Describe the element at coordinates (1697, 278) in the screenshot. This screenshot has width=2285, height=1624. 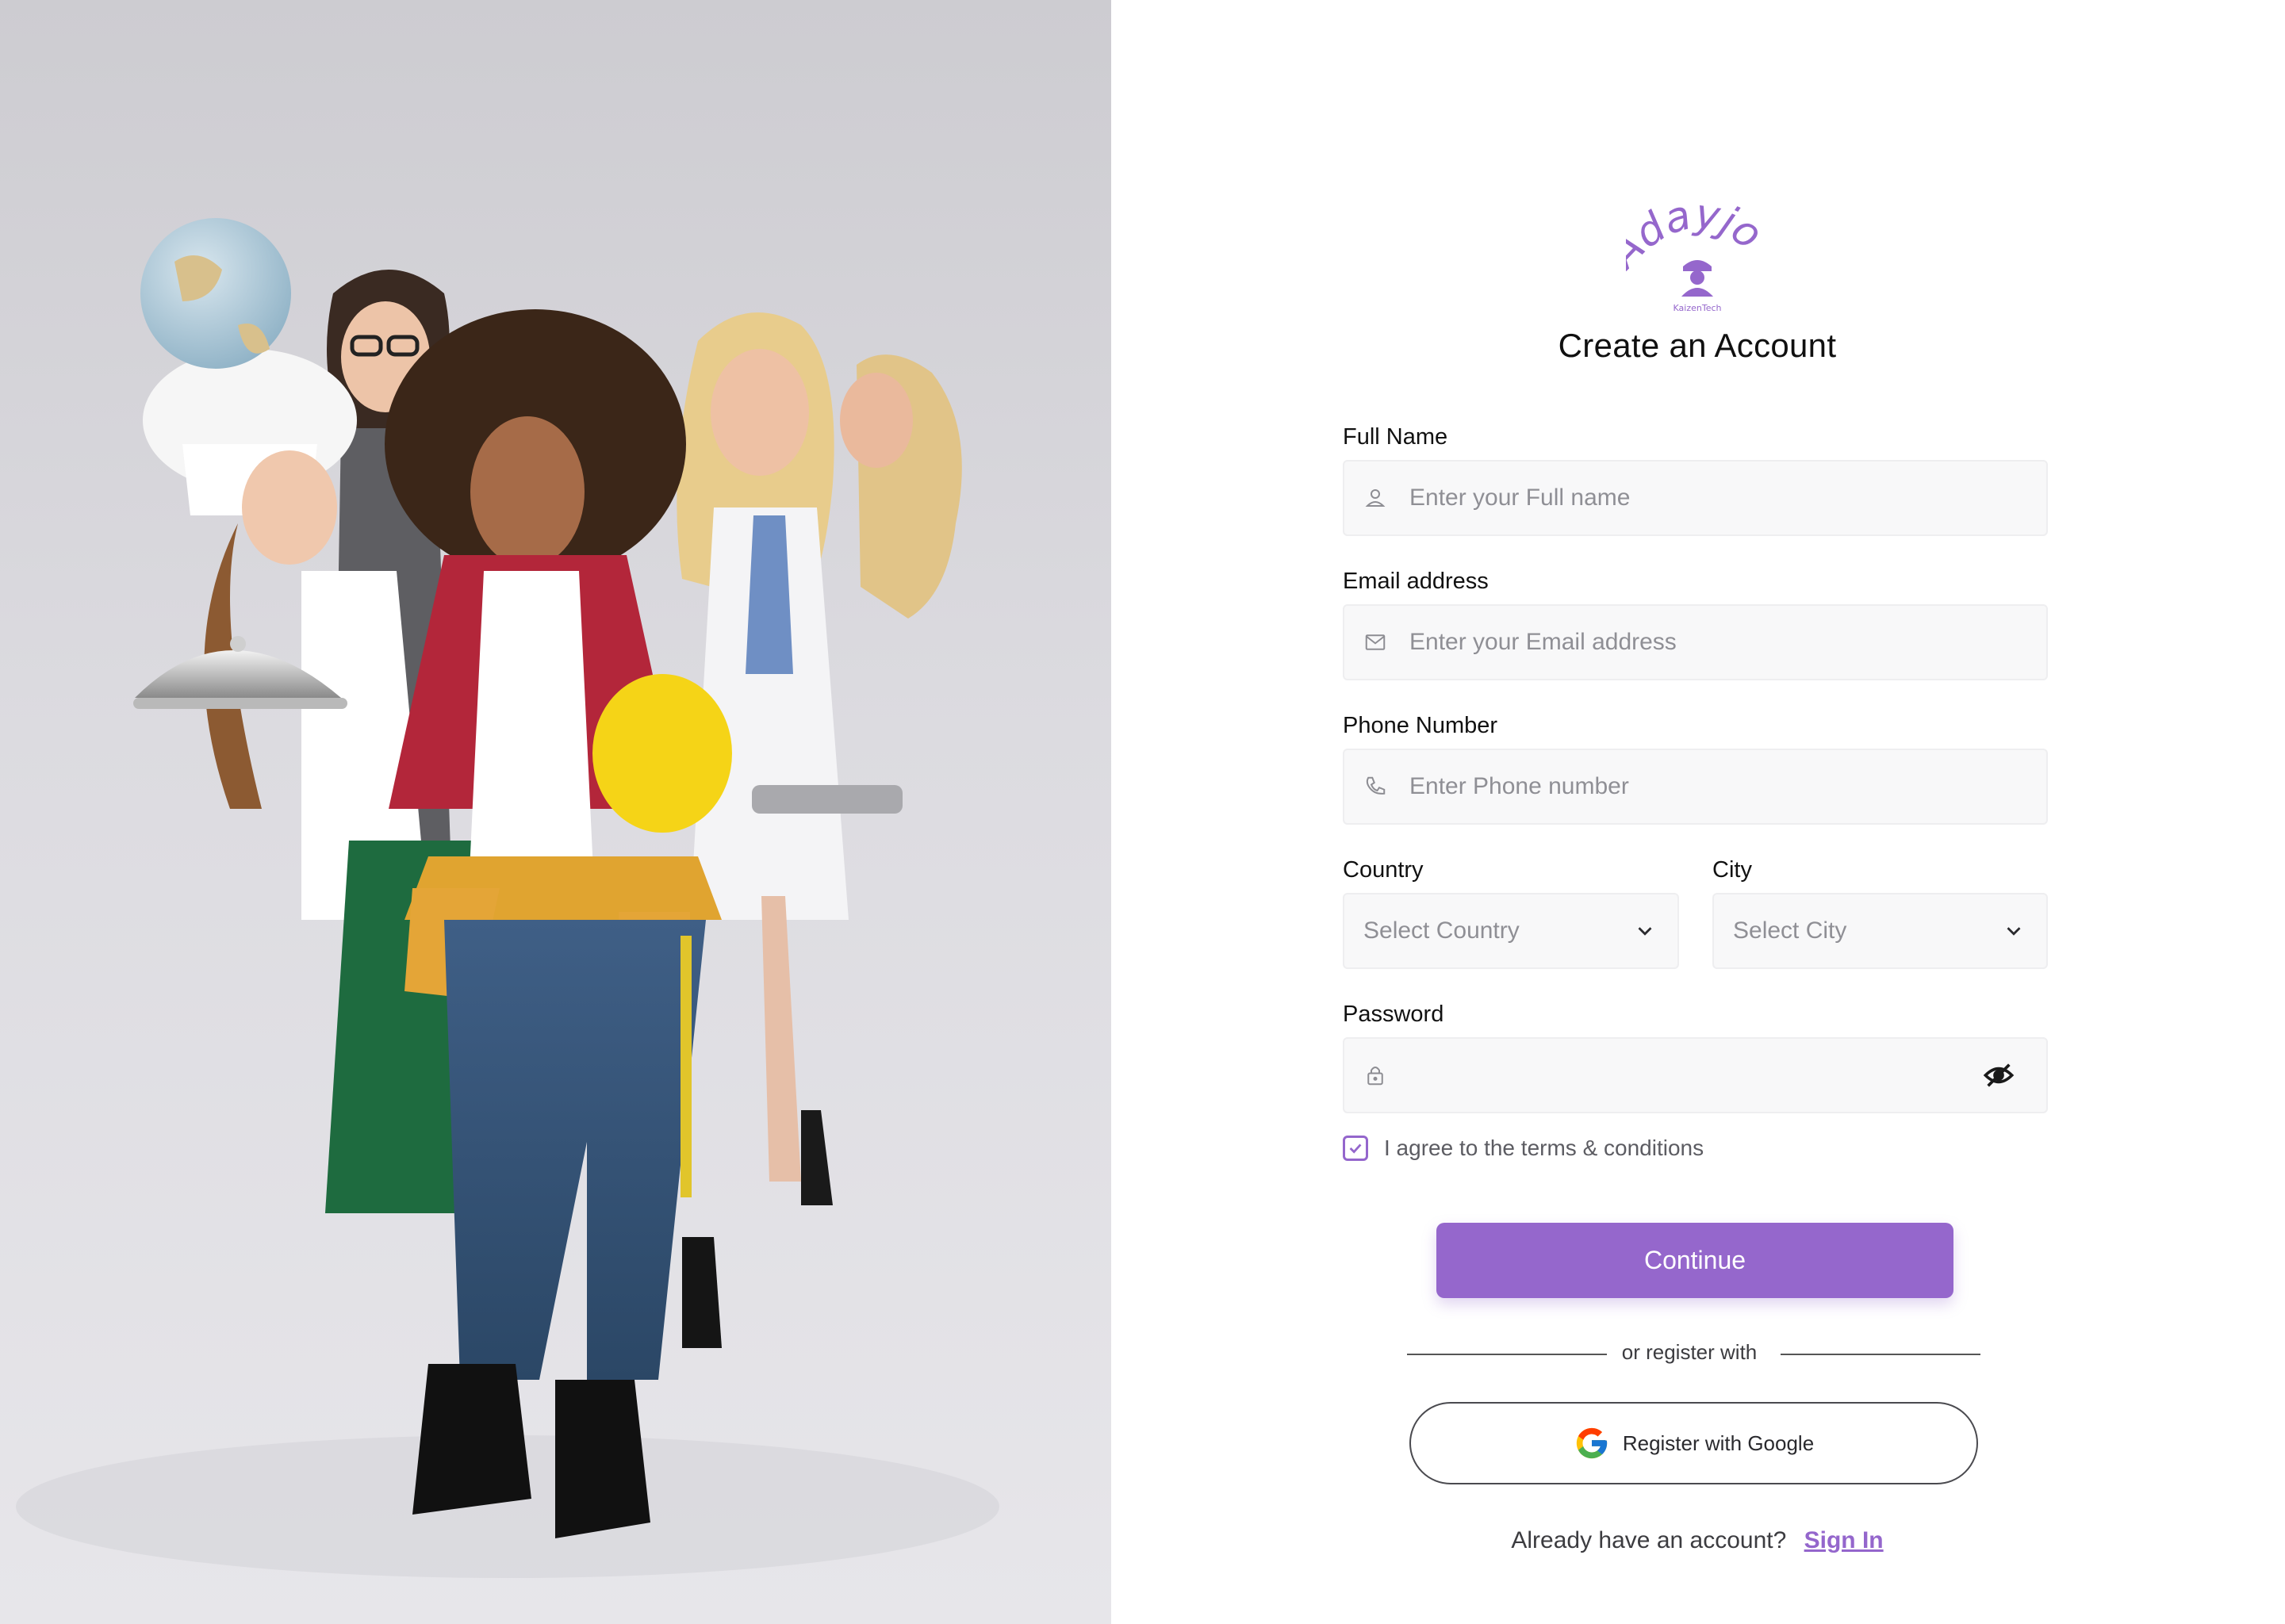
I see `worker-icon` at that location.